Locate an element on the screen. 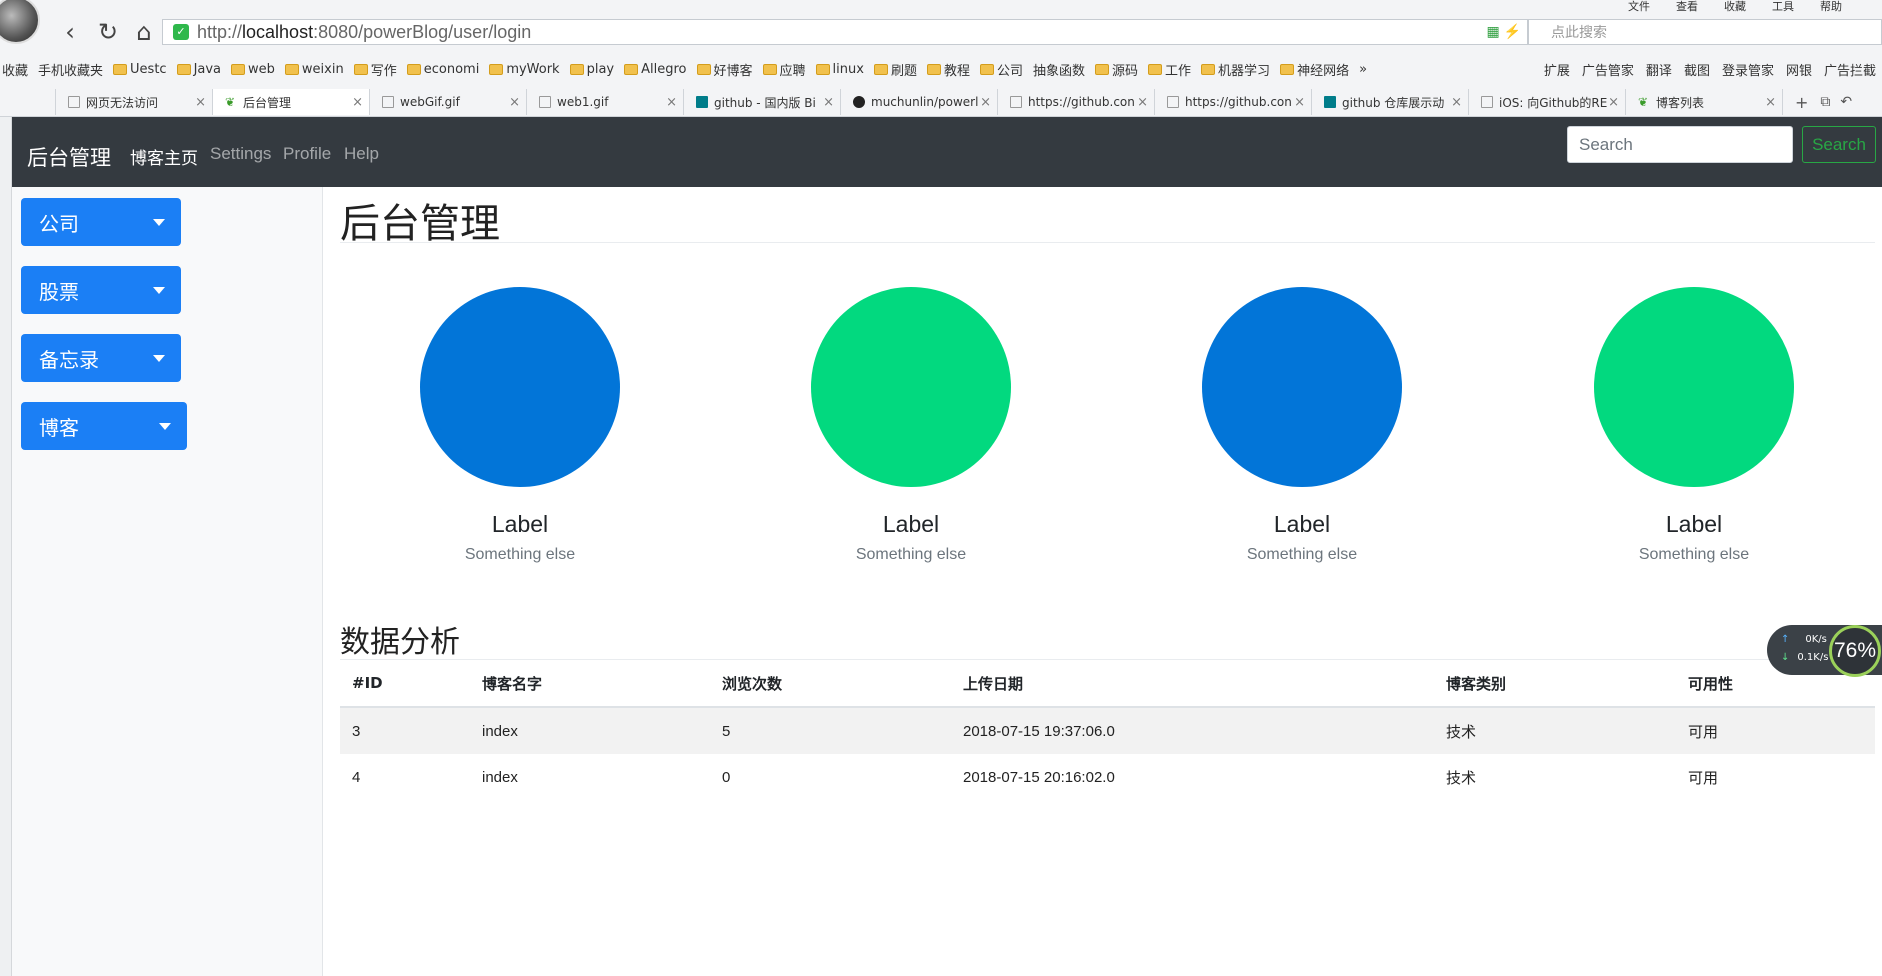 The height and width of the screenshot is (976, 1882). table-row: 4 index 0 2018-07-15 20:16:02.0 技术 可用 is located at coordinates (1107, 777).